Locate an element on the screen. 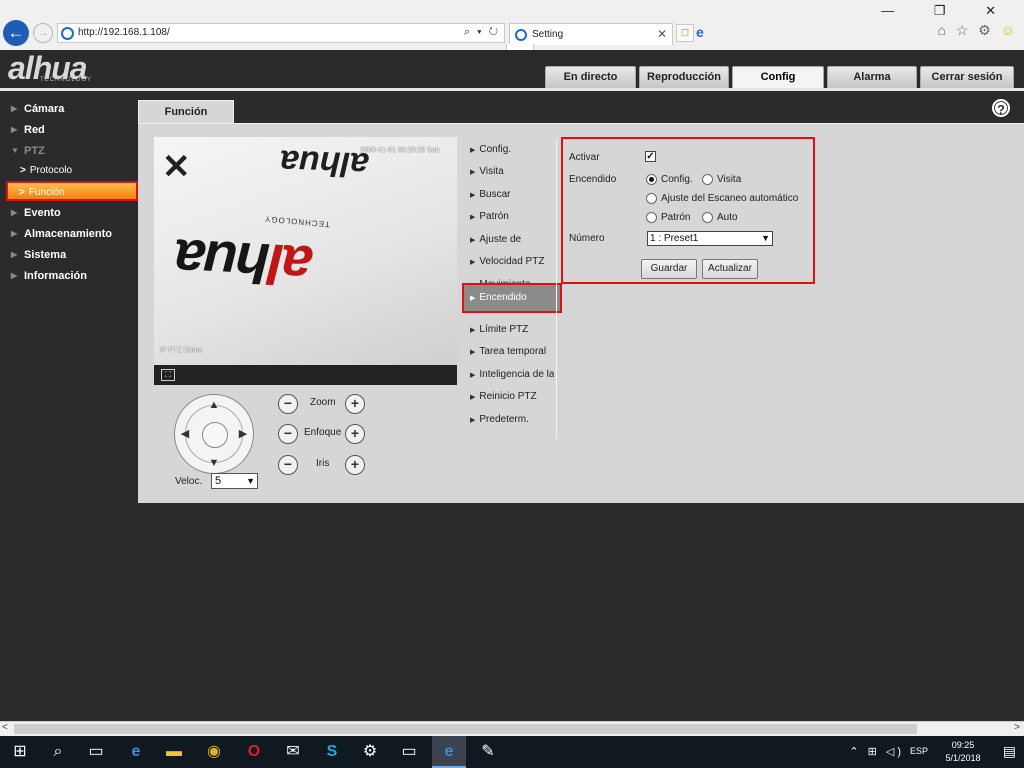 The height and width of the screenshot is (768, 1024). search-icon: ⌕ is located at coordinates (58, 752).